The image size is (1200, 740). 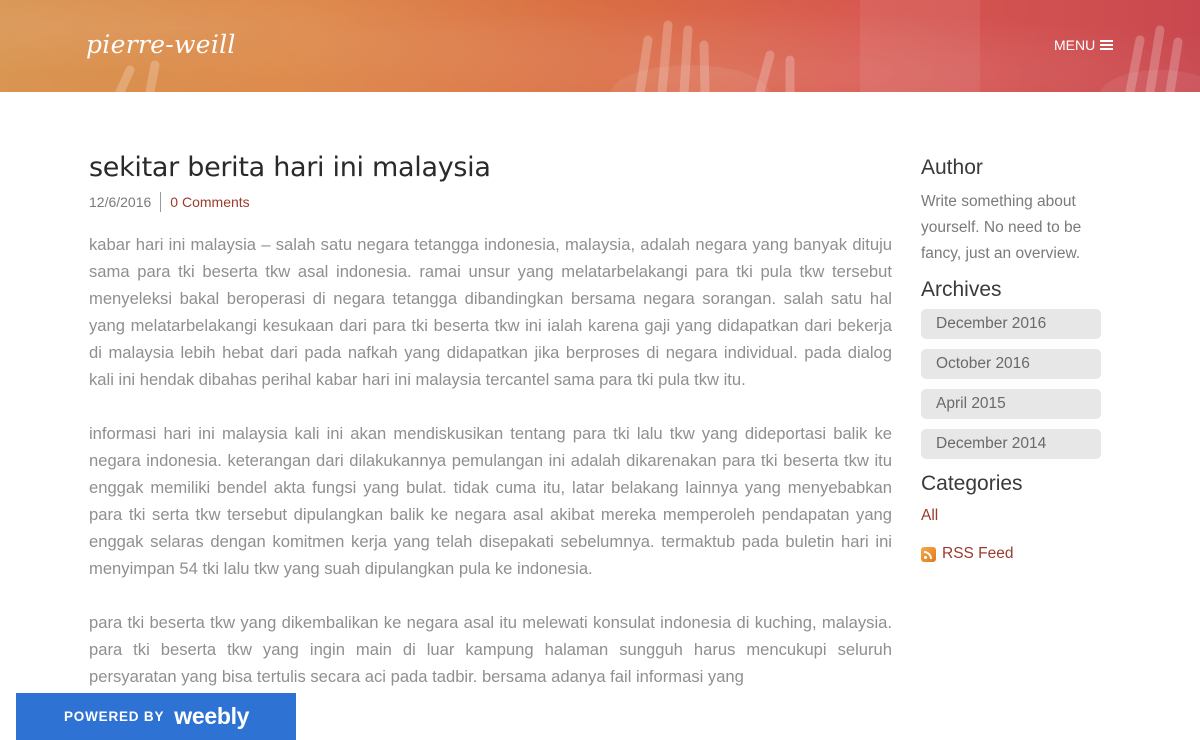 What do you see at coordinates (1011, 324) in the screenshot?
I see `archive-link: December 2016` at bounding box center [1011, 324].